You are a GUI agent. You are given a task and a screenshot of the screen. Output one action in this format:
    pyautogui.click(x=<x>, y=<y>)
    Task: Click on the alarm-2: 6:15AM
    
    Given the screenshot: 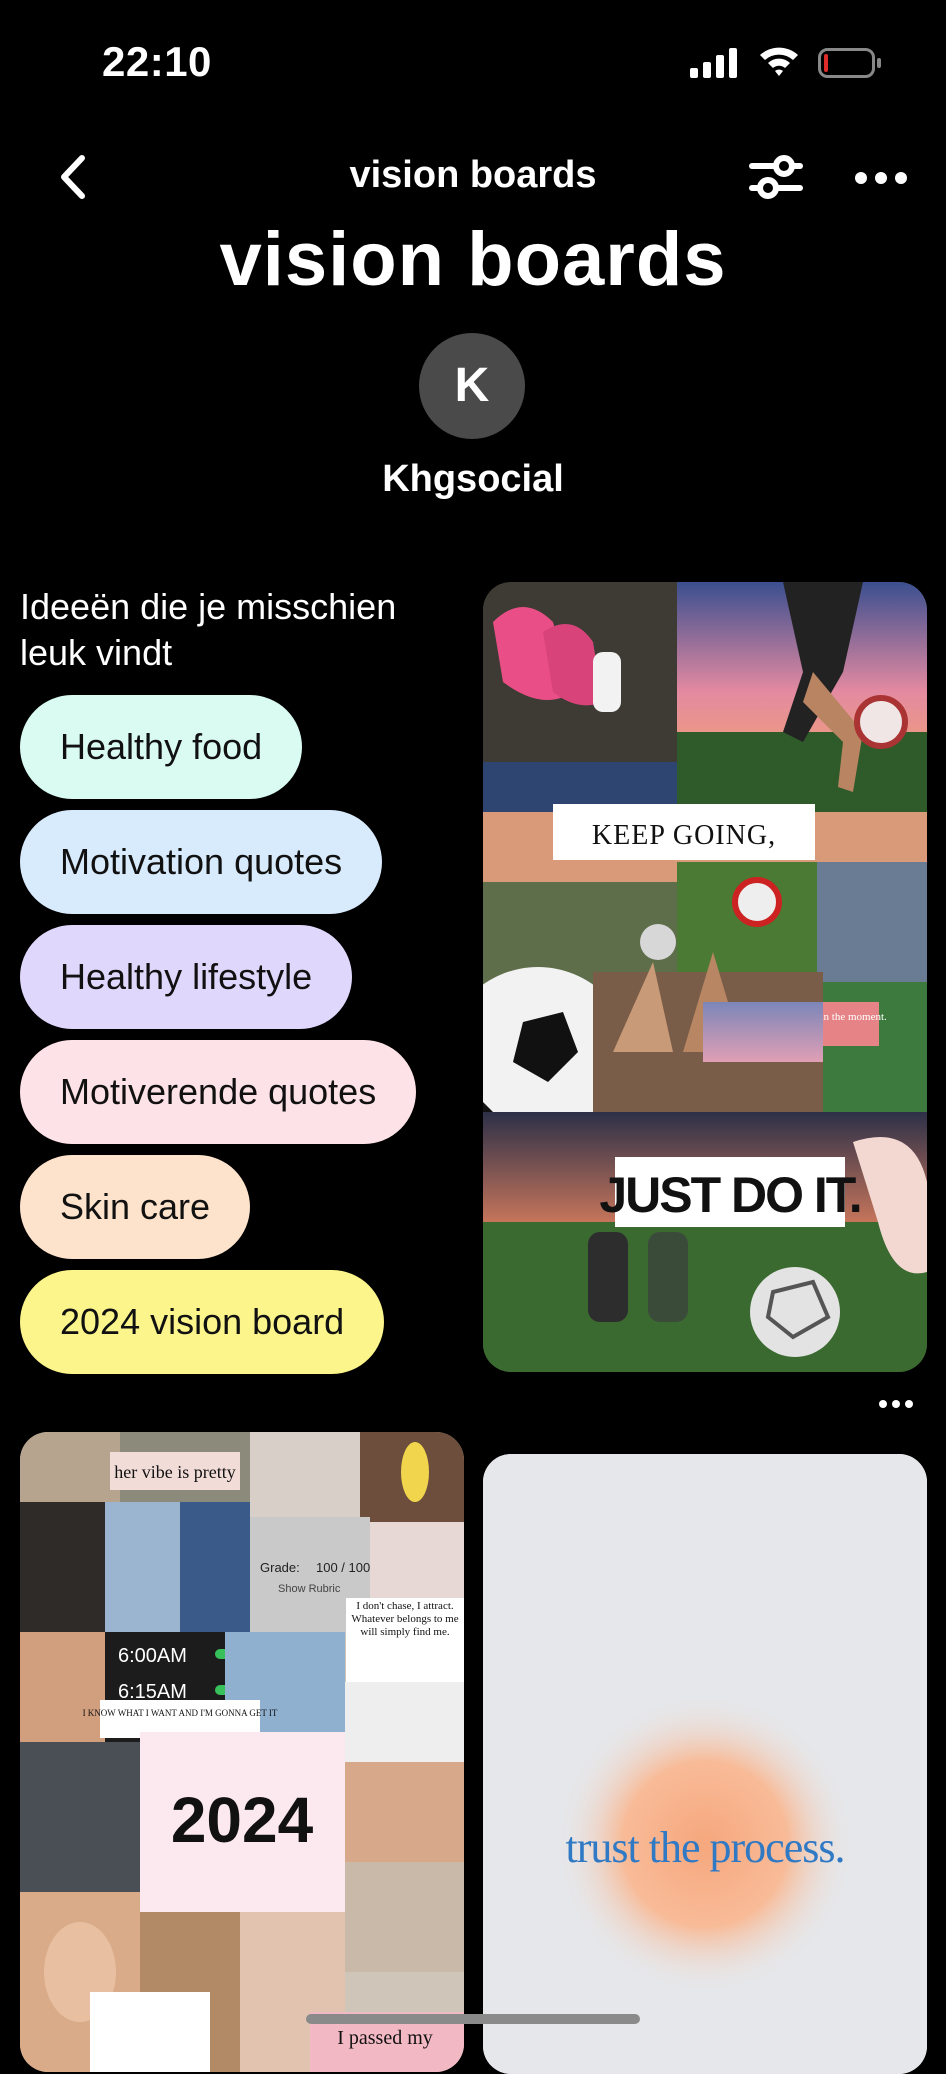 What is the action you would take?
    pyautogui.click(x=152, y=1692)
    